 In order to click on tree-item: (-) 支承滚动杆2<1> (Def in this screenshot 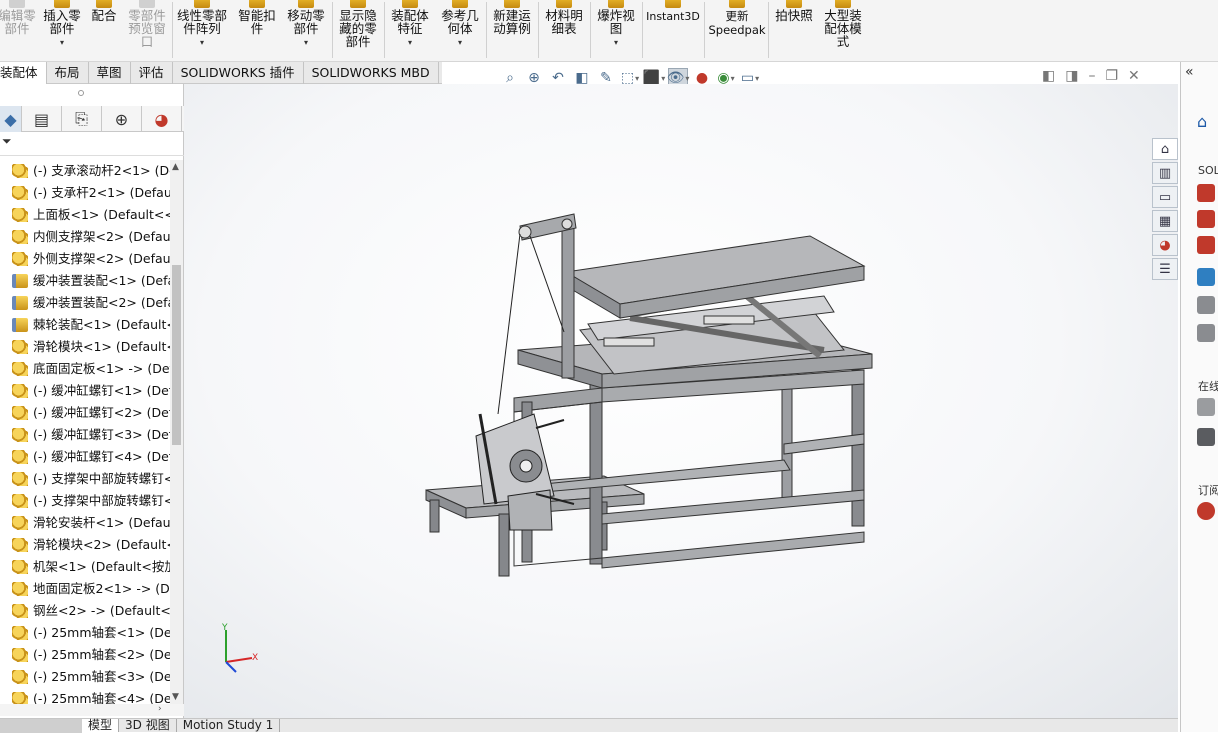, I will do `click(85, 171)`.